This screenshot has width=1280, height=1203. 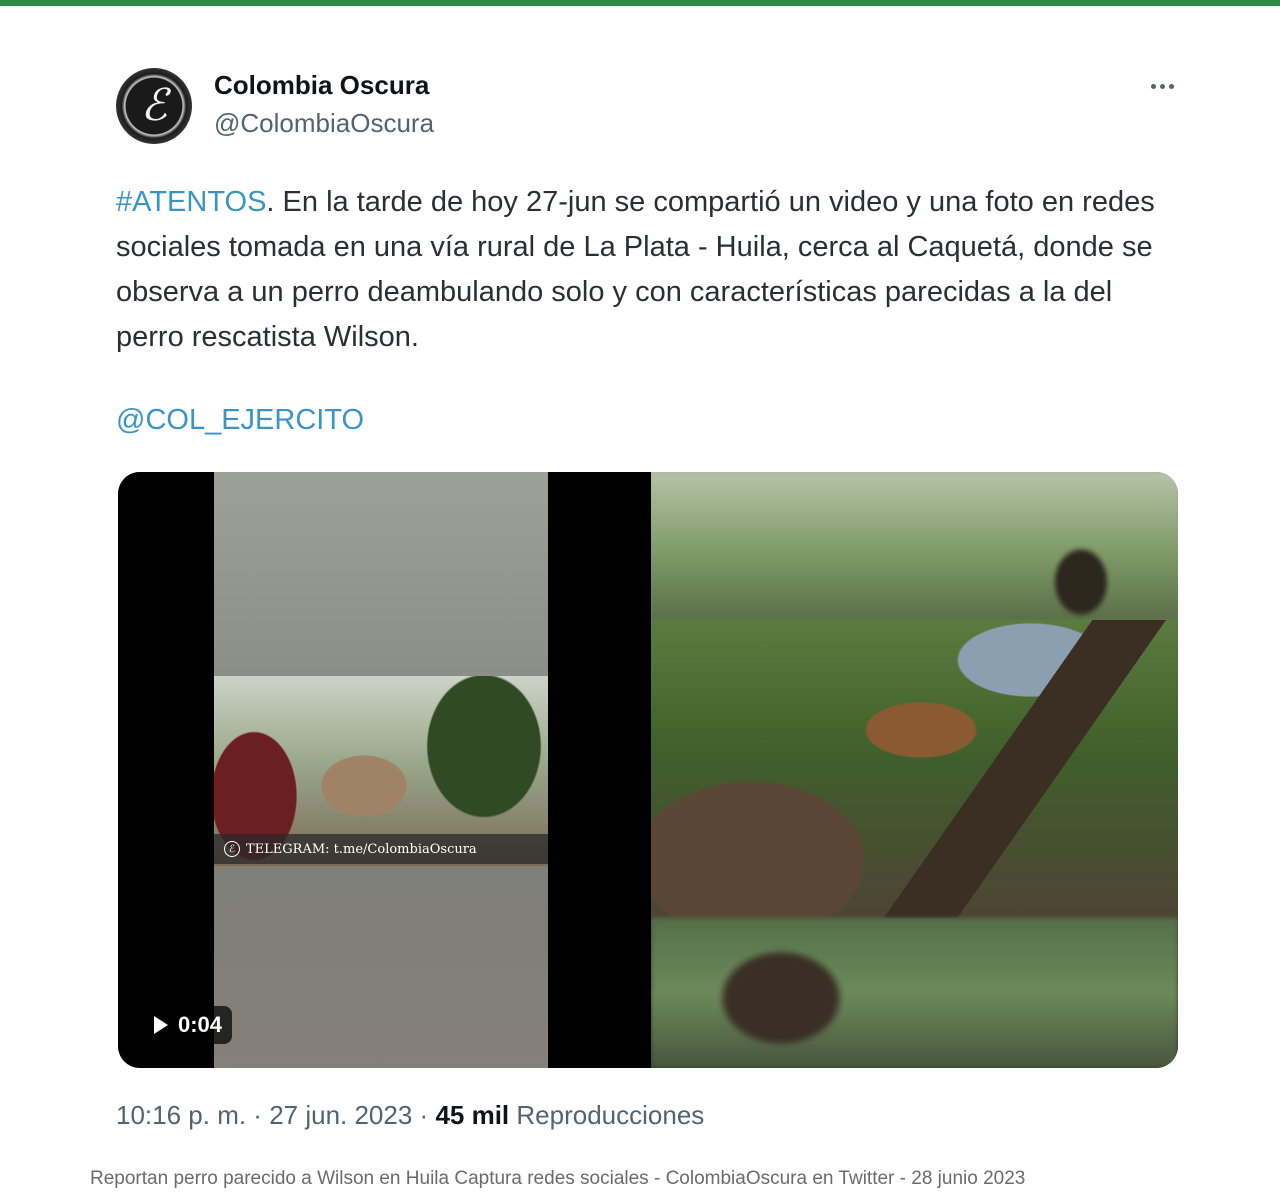 What do you see at coordinates (232, 849) in the screenshot?
I see `telegram-logo-icon: ℰ` at bounding box center [232, 849].